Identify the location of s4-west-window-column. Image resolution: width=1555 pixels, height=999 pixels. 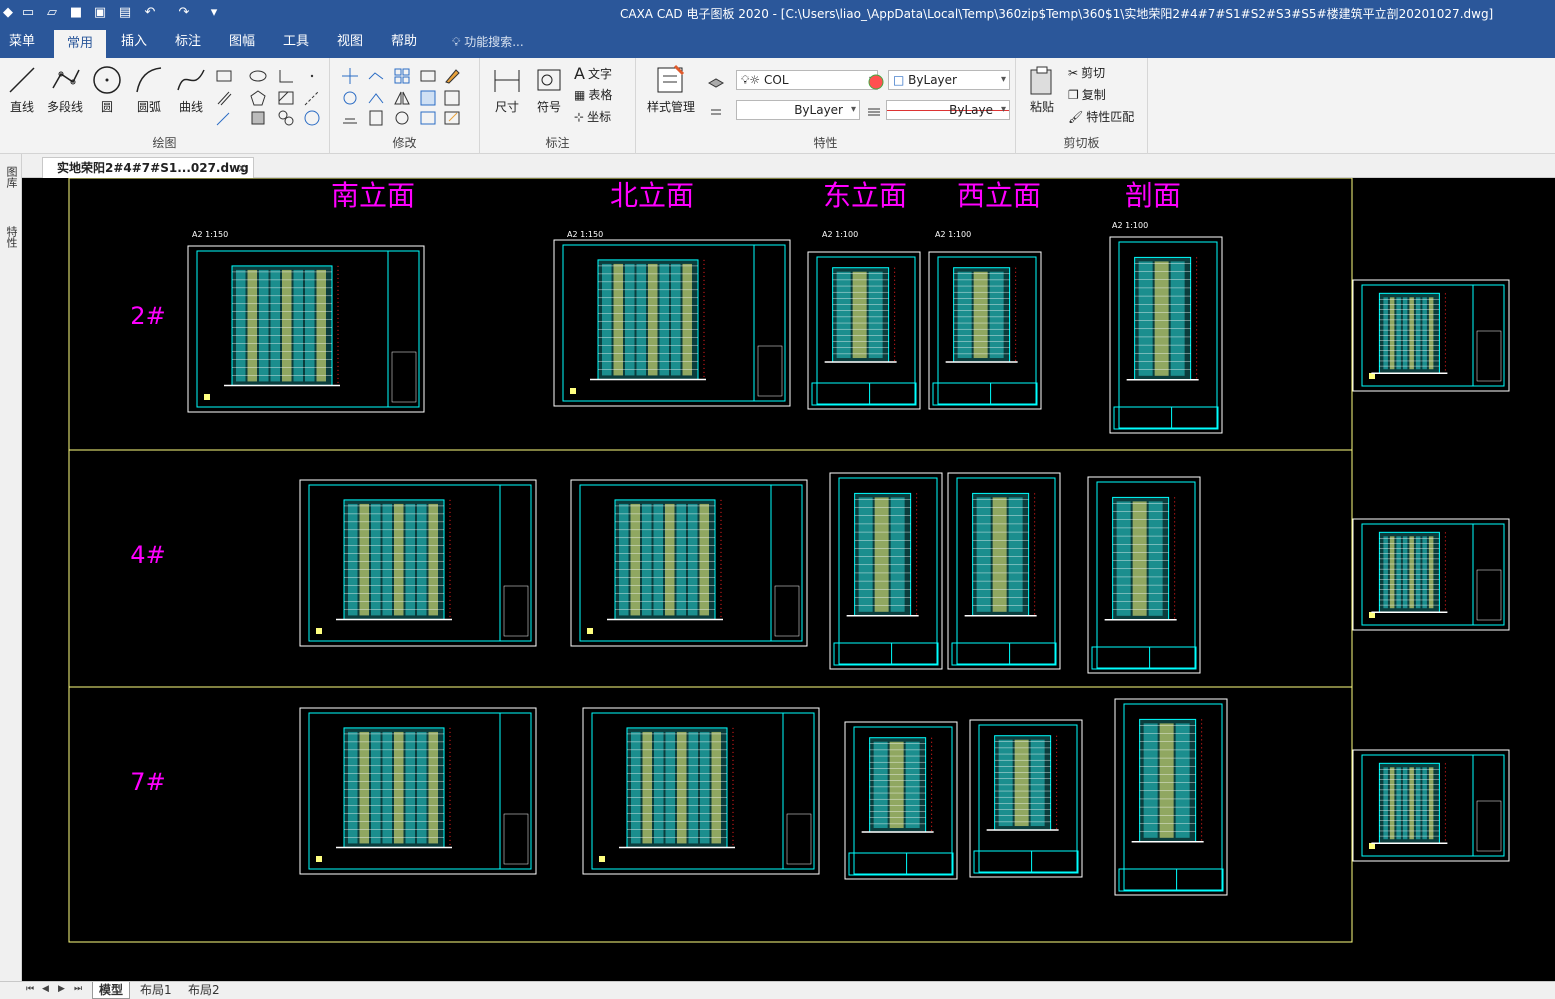
(983, 554).